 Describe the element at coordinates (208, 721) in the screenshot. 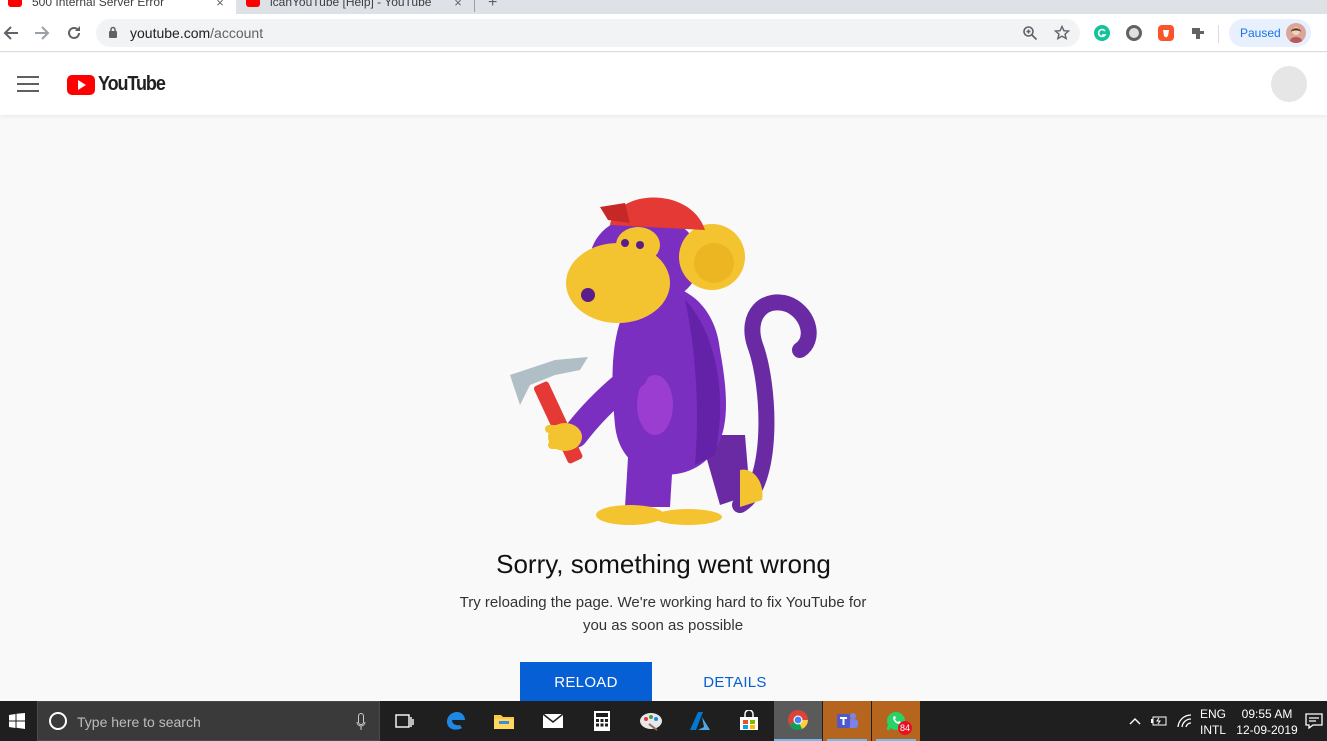

I see `taskbar-search-box: Type here to search` at that location.